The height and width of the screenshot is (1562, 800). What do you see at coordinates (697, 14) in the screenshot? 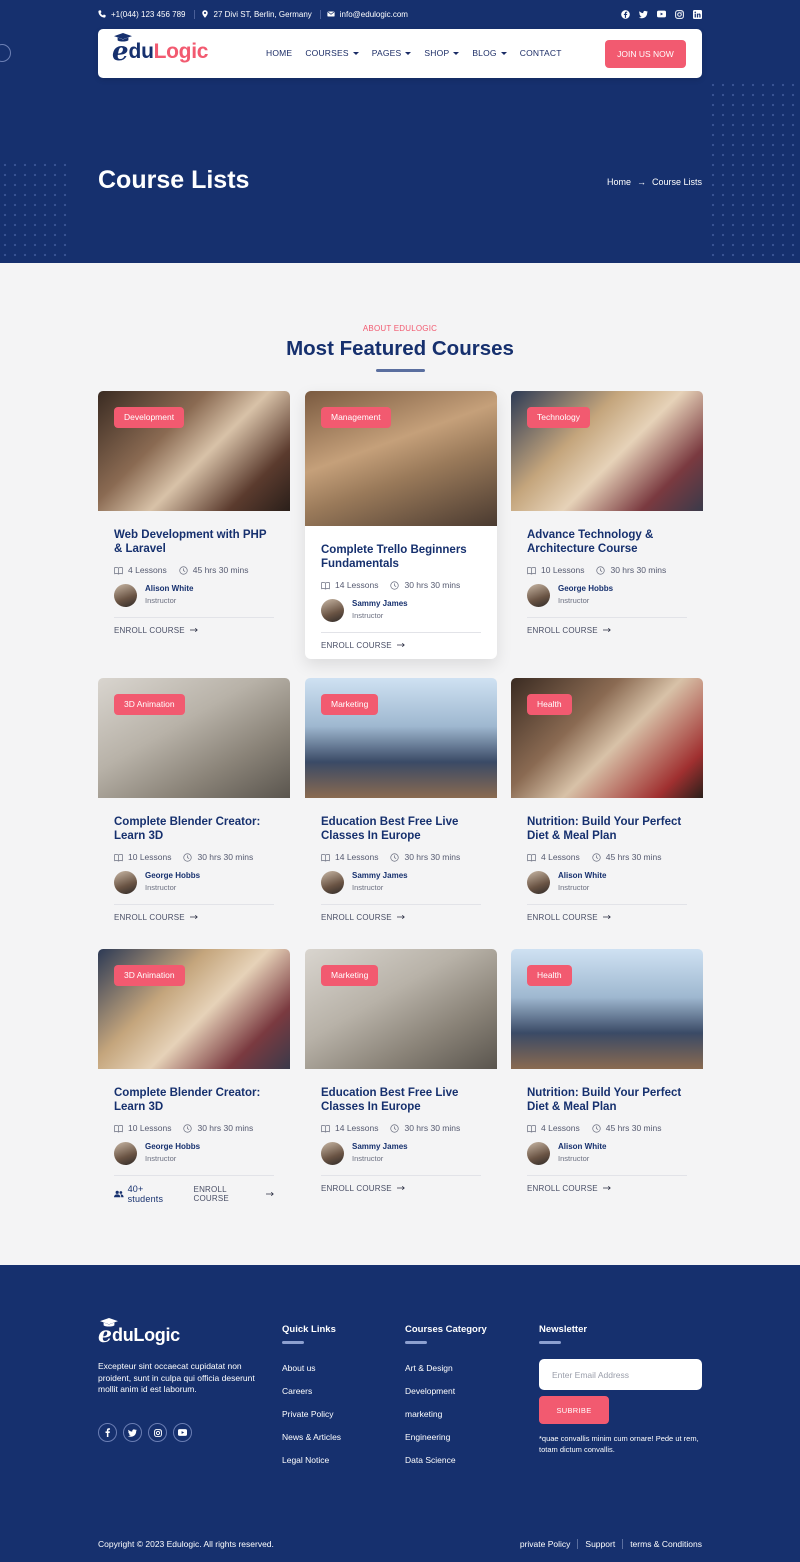
I see `linkedin-icon` at bounding box center [697, 14].